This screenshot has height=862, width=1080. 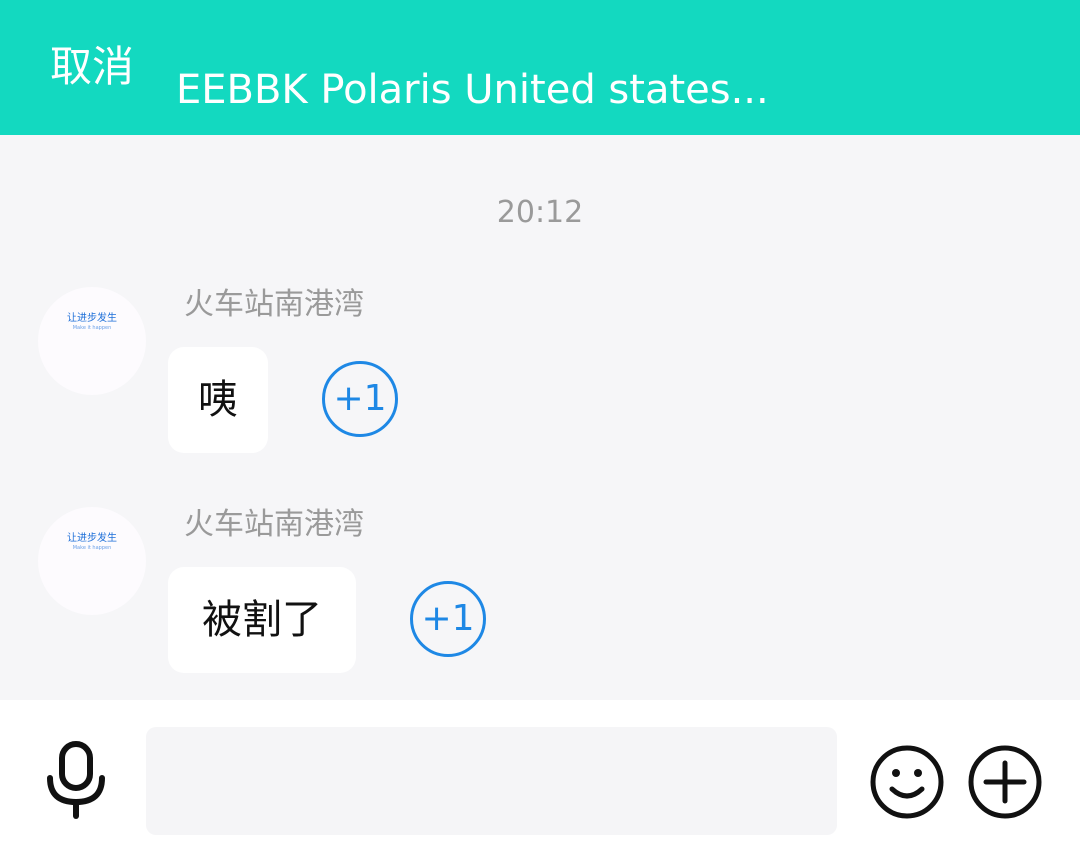 What do you see at coordinates (218, 400) in the screenshot?
I see `message-bubble: 咦` at bounding box center [218, 400].